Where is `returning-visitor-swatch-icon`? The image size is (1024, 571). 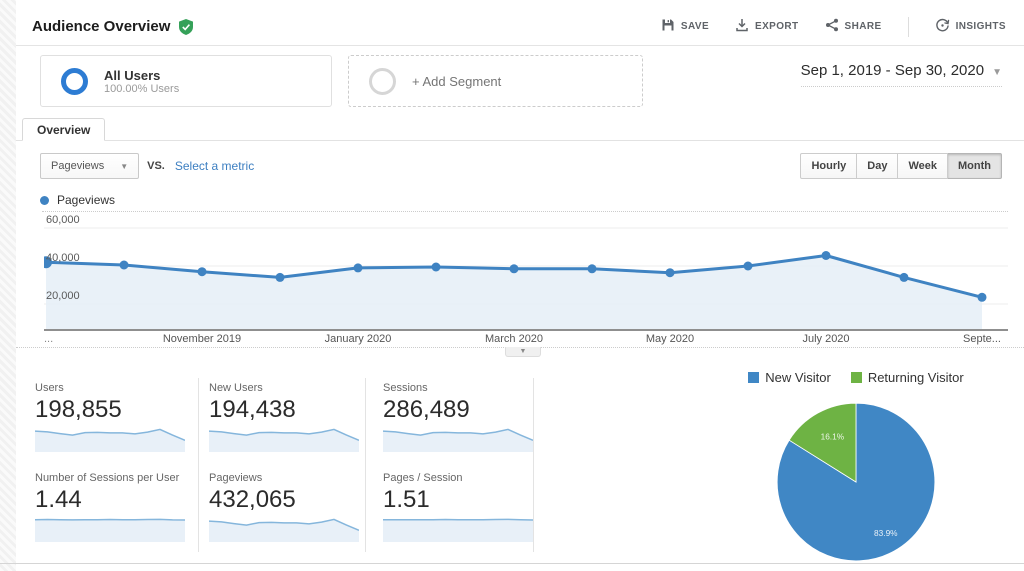 returning-visitor-swatch-icon is located at coordinates (856, 377).